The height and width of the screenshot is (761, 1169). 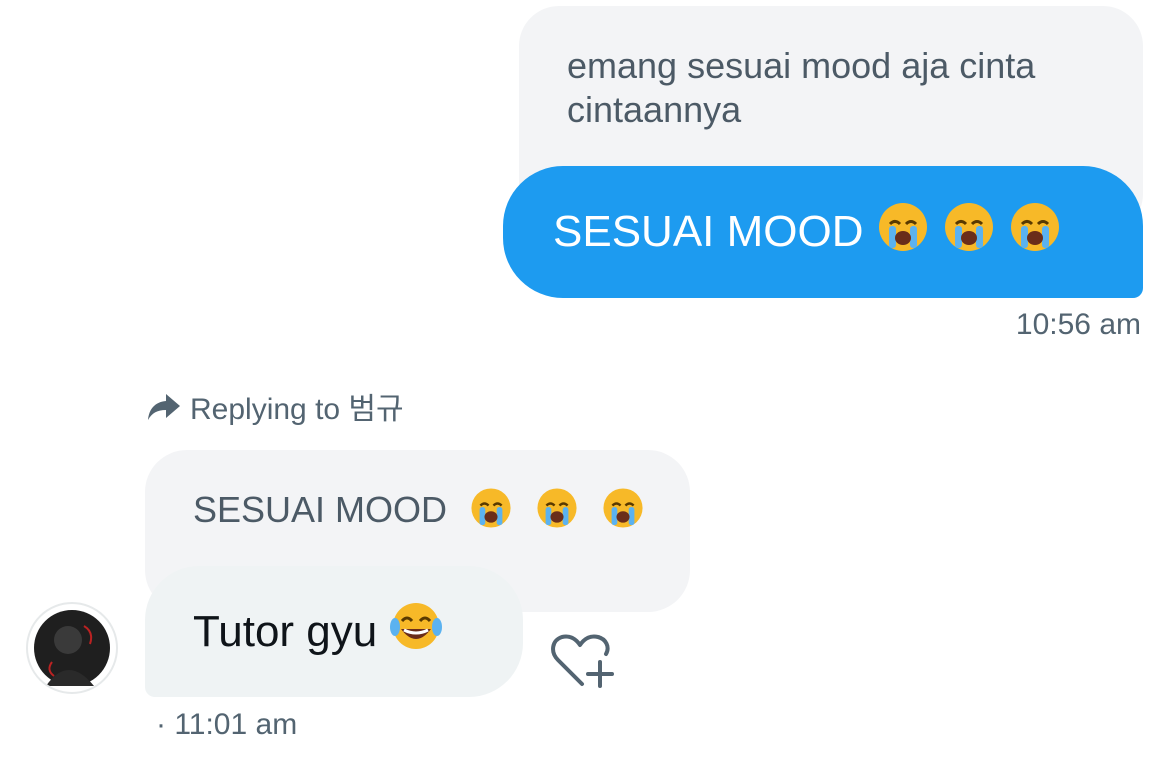 I want to click on quoted-text: emang sesuai mood aja cinta cintaannya, so click(x=801, y=87).